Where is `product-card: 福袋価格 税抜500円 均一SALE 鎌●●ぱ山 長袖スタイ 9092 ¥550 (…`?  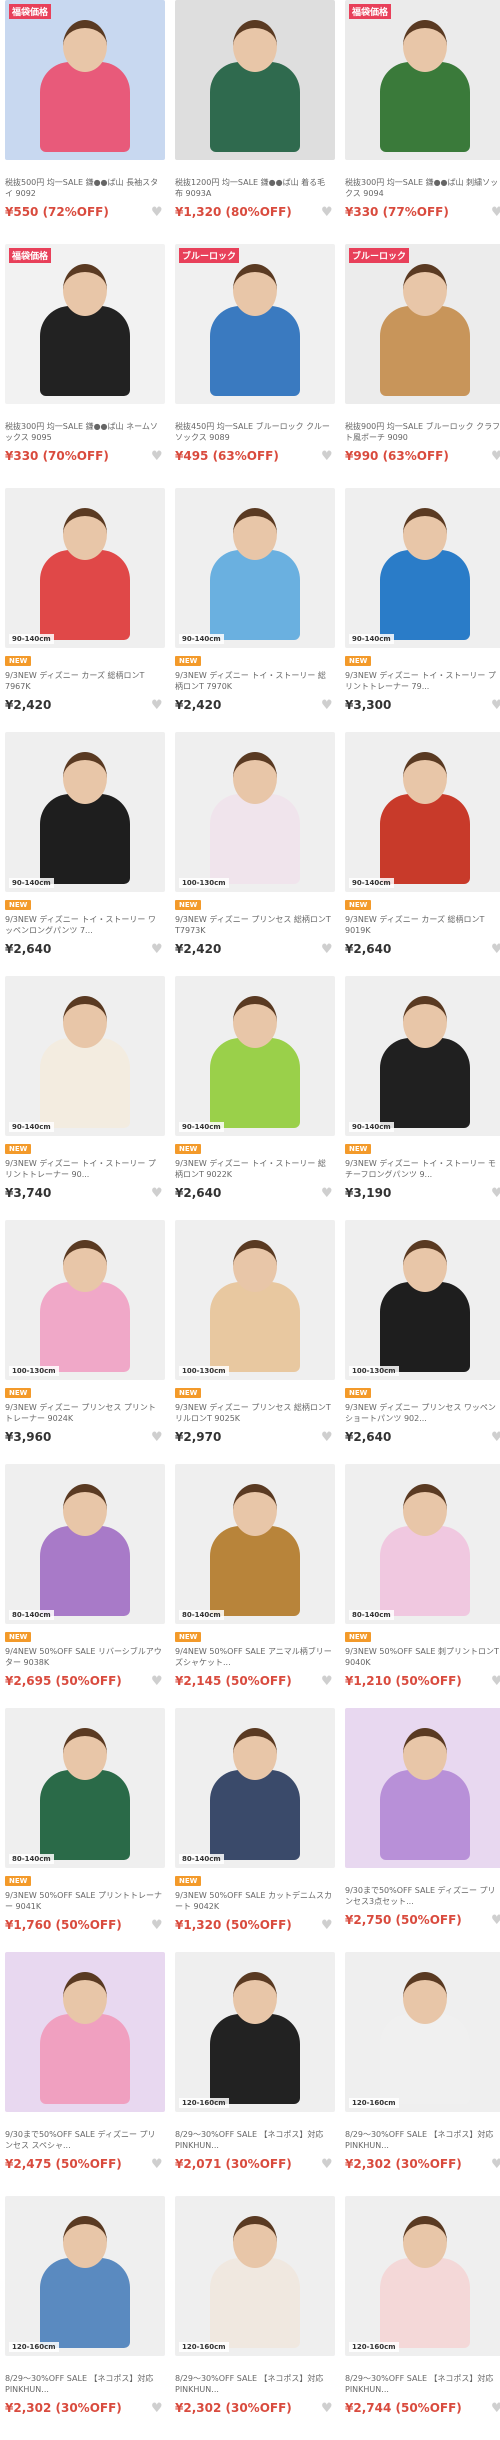 product-card: 福袋価格 税抜500円 均一SALE 鎌●●ぱ山 長袖スタイ 9092 ¥550 (… is located at coordinates (85, 122).